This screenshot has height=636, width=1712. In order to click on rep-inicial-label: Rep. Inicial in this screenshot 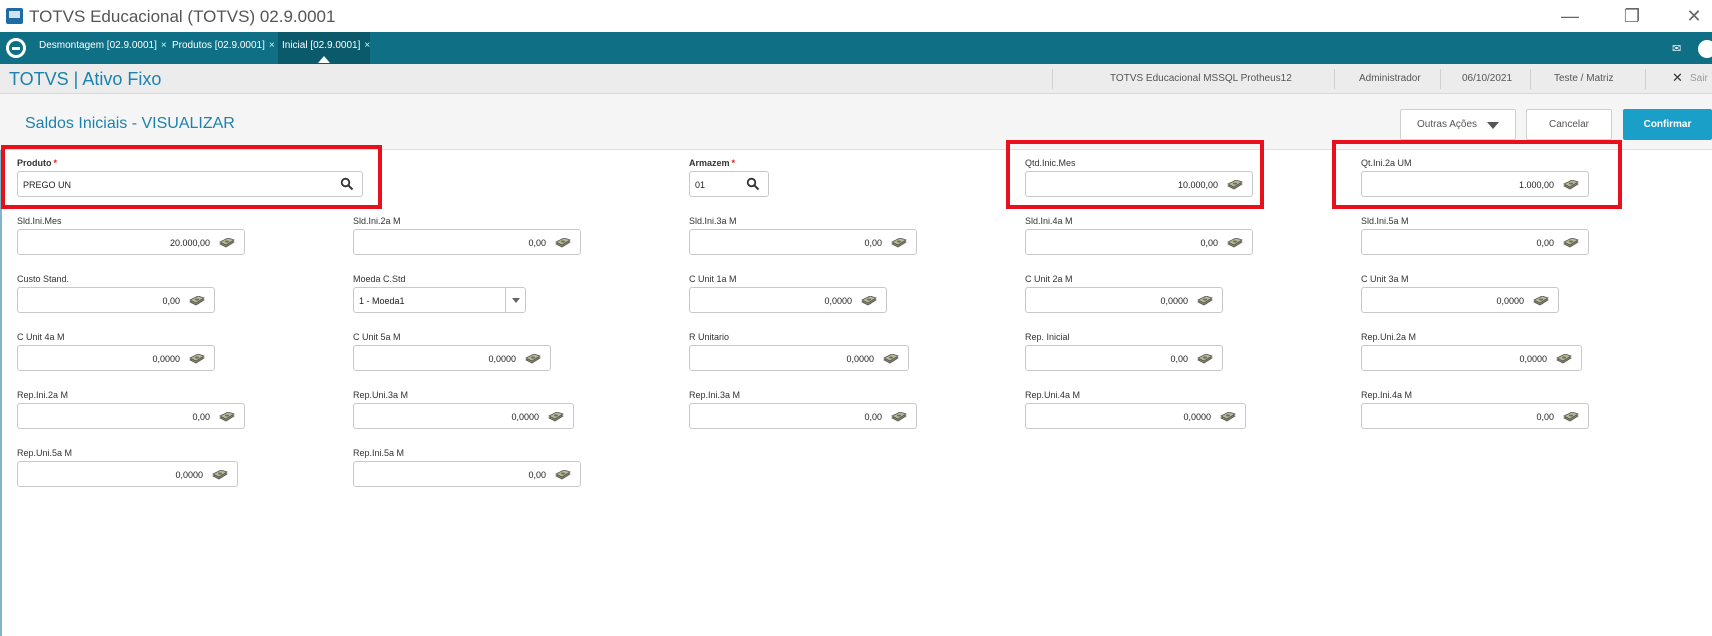, I will do `click(1047, 337)`.